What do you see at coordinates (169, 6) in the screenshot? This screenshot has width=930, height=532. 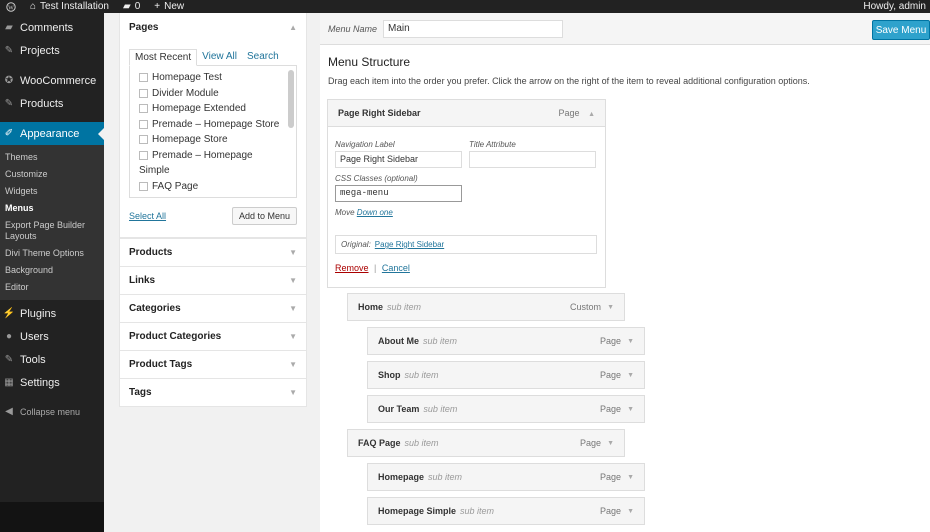 I see `new-content-link: + New` at bounding box center [169, 6].